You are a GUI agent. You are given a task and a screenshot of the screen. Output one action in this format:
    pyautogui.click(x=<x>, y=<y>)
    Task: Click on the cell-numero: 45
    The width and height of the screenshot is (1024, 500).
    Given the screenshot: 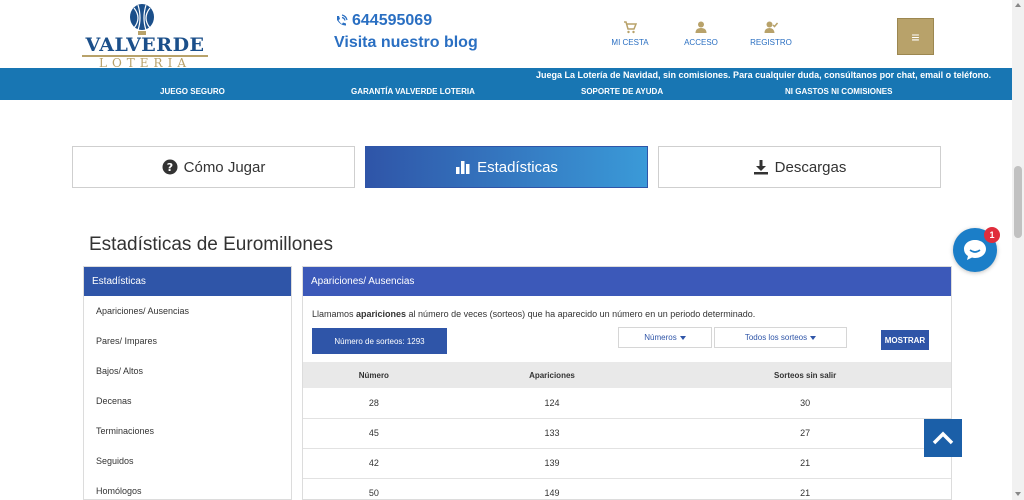 What is the action you would take?
    pyautogui.click(x=374, y=433)
    